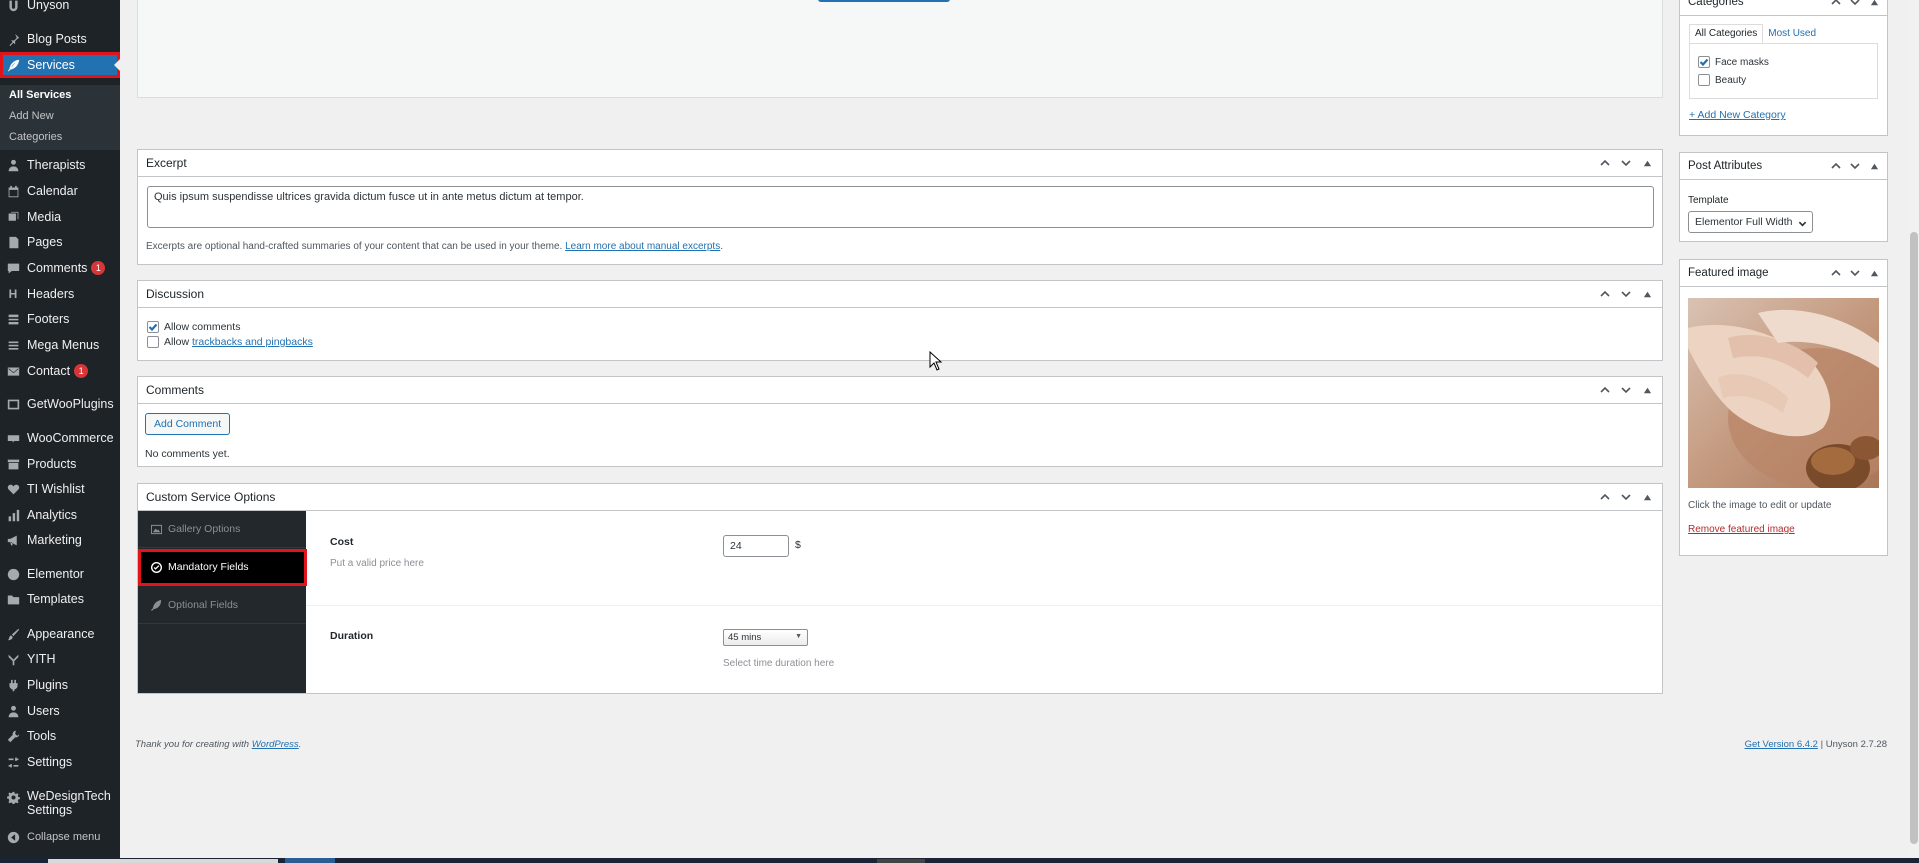 The image size is (1919, 863). I want to click on sidebar-item-label: GetWooPlugins, so click(70, 404).